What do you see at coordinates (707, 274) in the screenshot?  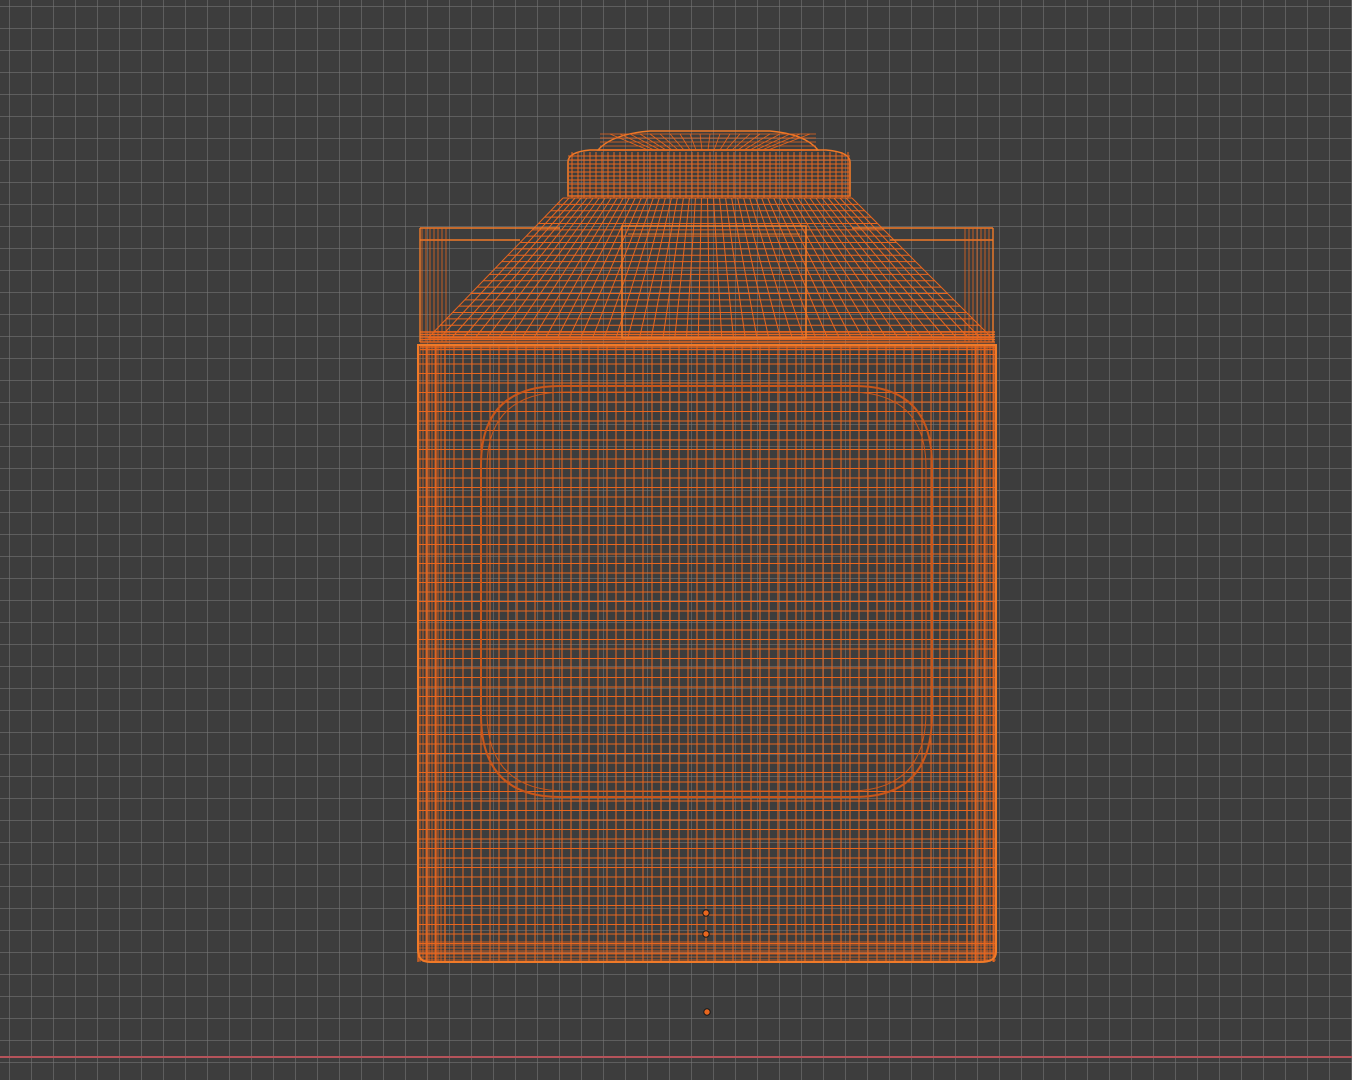 I see `shoulder-wires` at bounding box center [707, 274].